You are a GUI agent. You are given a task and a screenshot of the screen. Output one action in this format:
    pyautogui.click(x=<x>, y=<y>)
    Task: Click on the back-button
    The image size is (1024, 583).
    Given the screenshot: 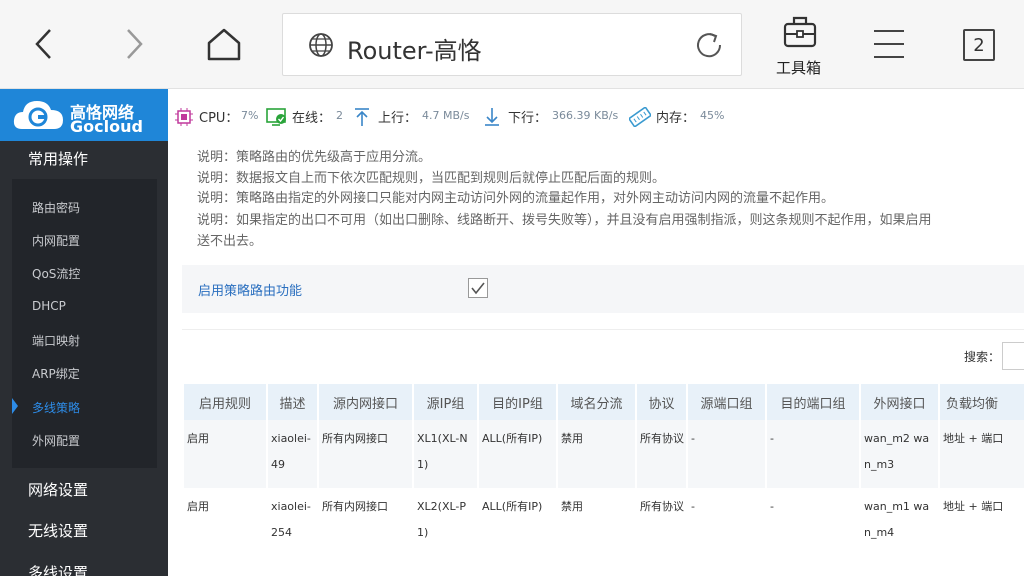 What is the action you would take?
    pyautogui.click(x=44, y=44)
    